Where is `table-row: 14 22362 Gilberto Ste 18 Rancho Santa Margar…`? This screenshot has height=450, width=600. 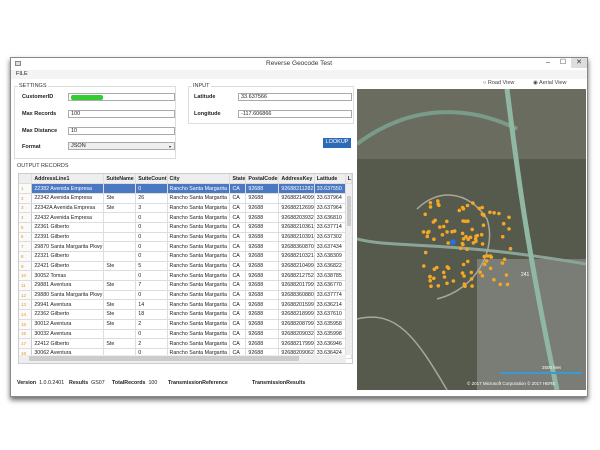 table-row: 14 22362 Gilberto Ste 18 Rancho Santa Margar… is located at coordinates (185, 314).